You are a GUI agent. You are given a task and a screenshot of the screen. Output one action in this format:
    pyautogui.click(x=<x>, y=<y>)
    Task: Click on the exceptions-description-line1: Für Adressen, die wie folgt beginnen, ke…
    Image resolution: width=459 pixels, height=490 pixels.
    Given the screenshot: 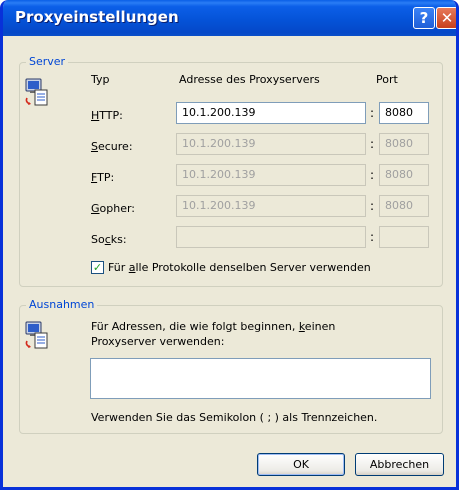 What is the action you would take?
    pyautogui.click(x=213, y=326)
    